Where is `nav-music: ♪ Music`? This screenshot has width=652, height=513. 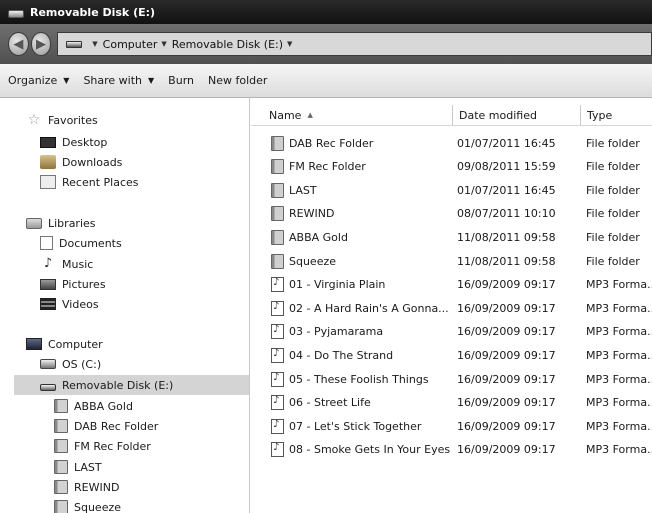
nav-music: ♪ Music is located at coordinates (66, 264).